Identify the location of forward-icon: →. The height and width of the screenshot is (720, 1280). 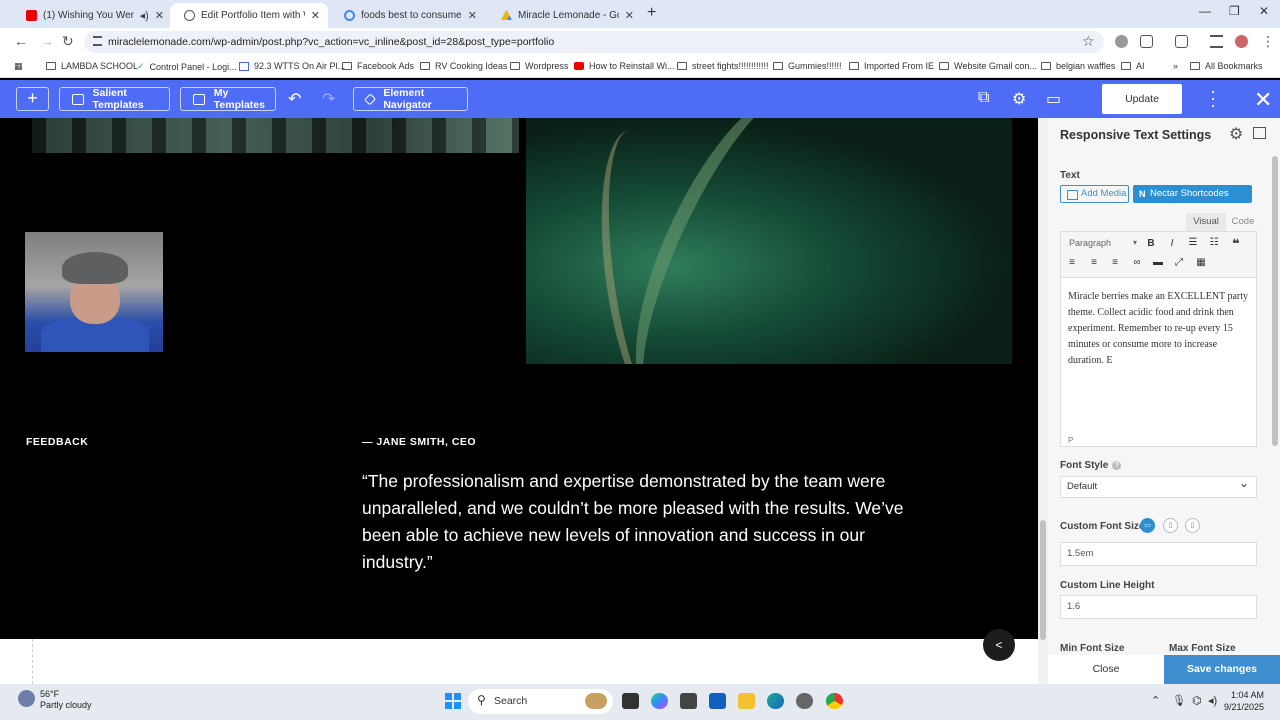
(47, 41).